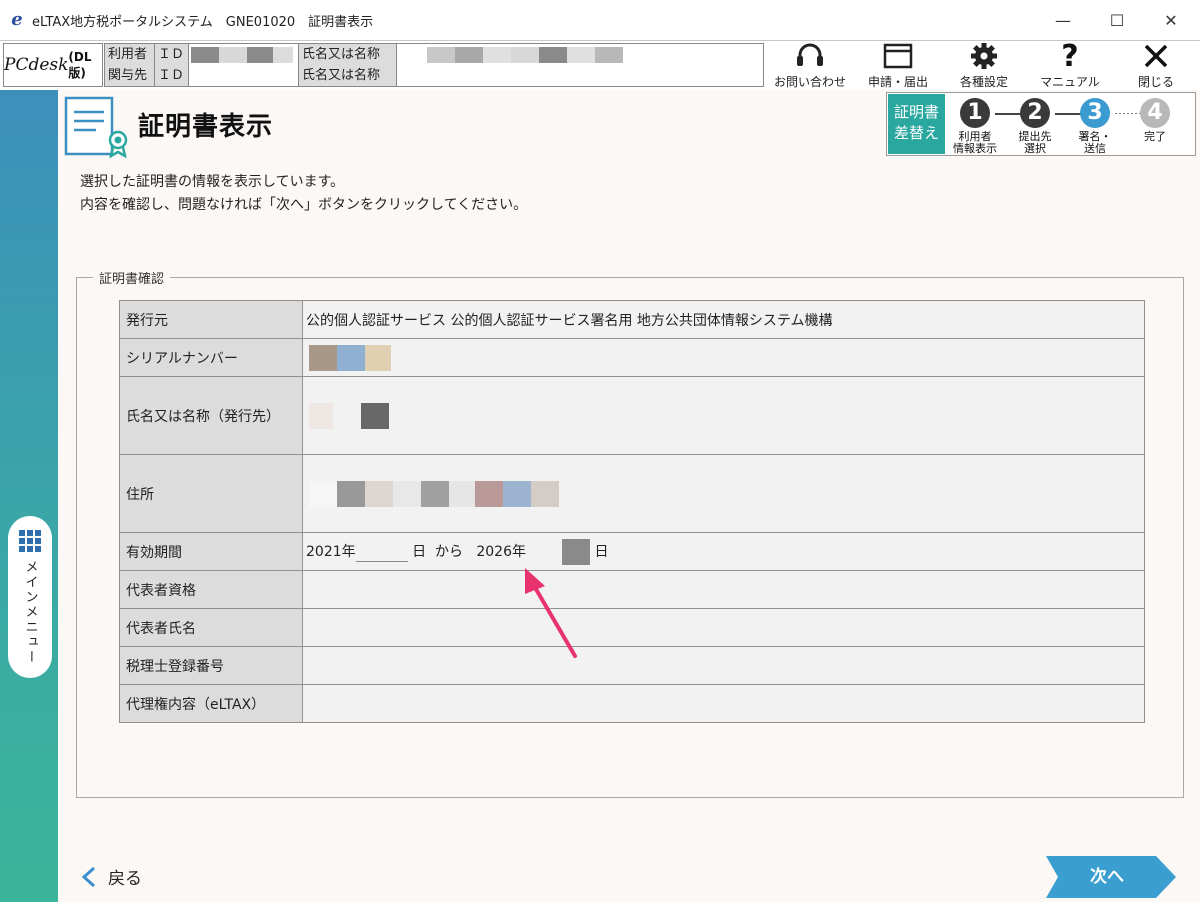  I want to click on validity-to-year: 2026年, so click(501, 551).